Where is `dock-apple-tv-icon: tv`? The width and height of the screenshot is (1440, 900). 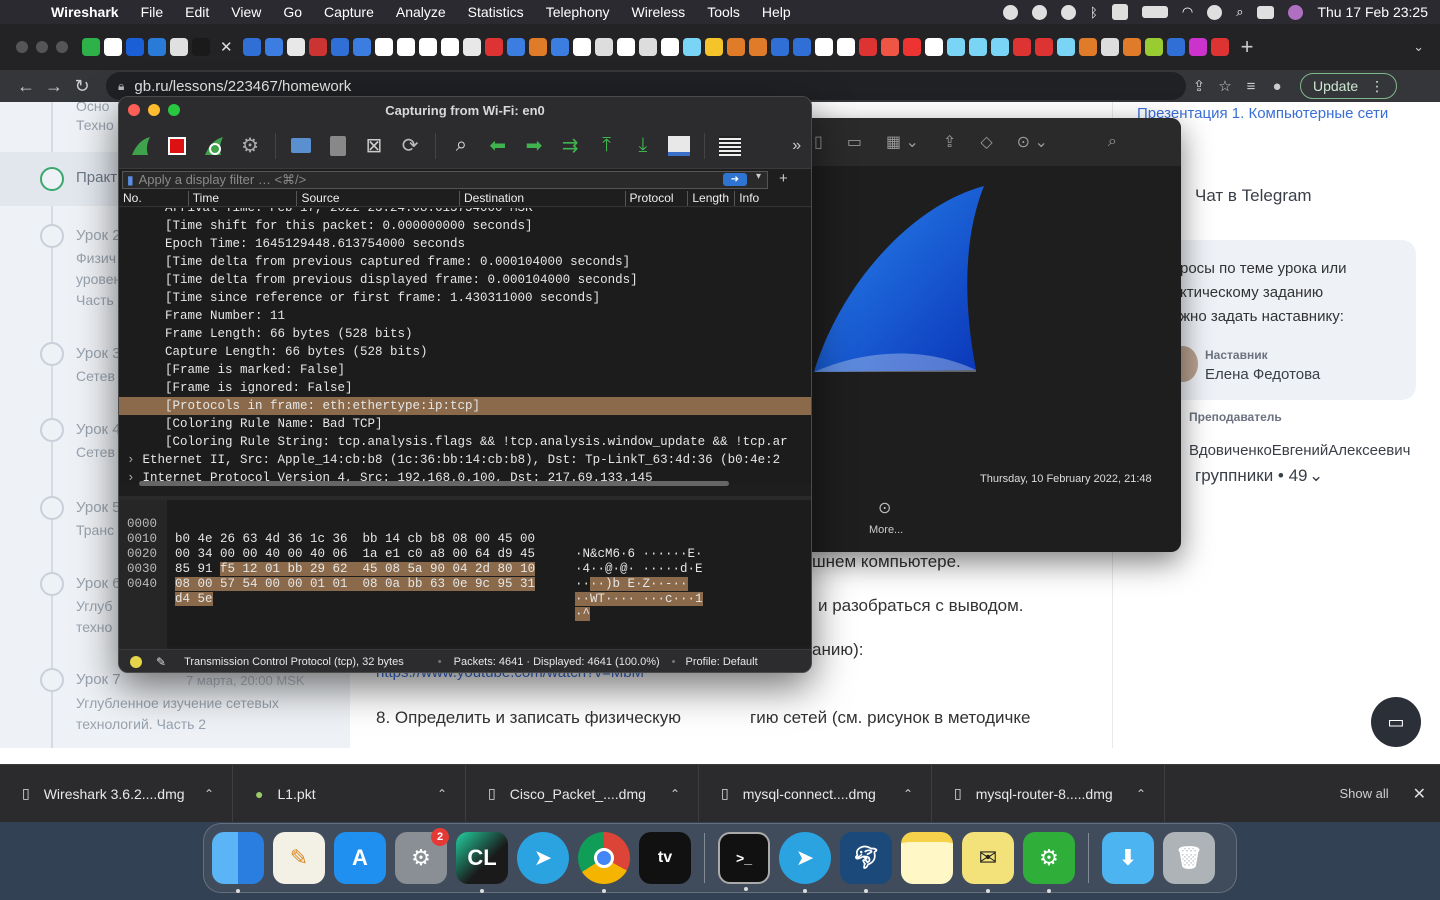 dock-apple-tv-icon: tv is located at coordinates (665, 858).